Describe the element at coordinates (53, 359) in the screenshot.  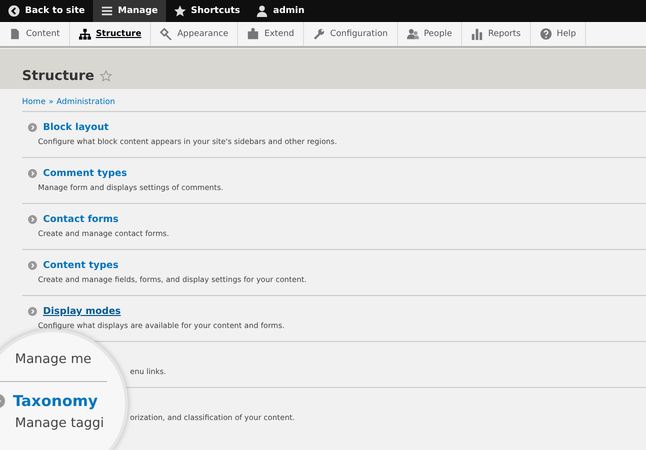
I see `magnified-description: Manage me` at that location.